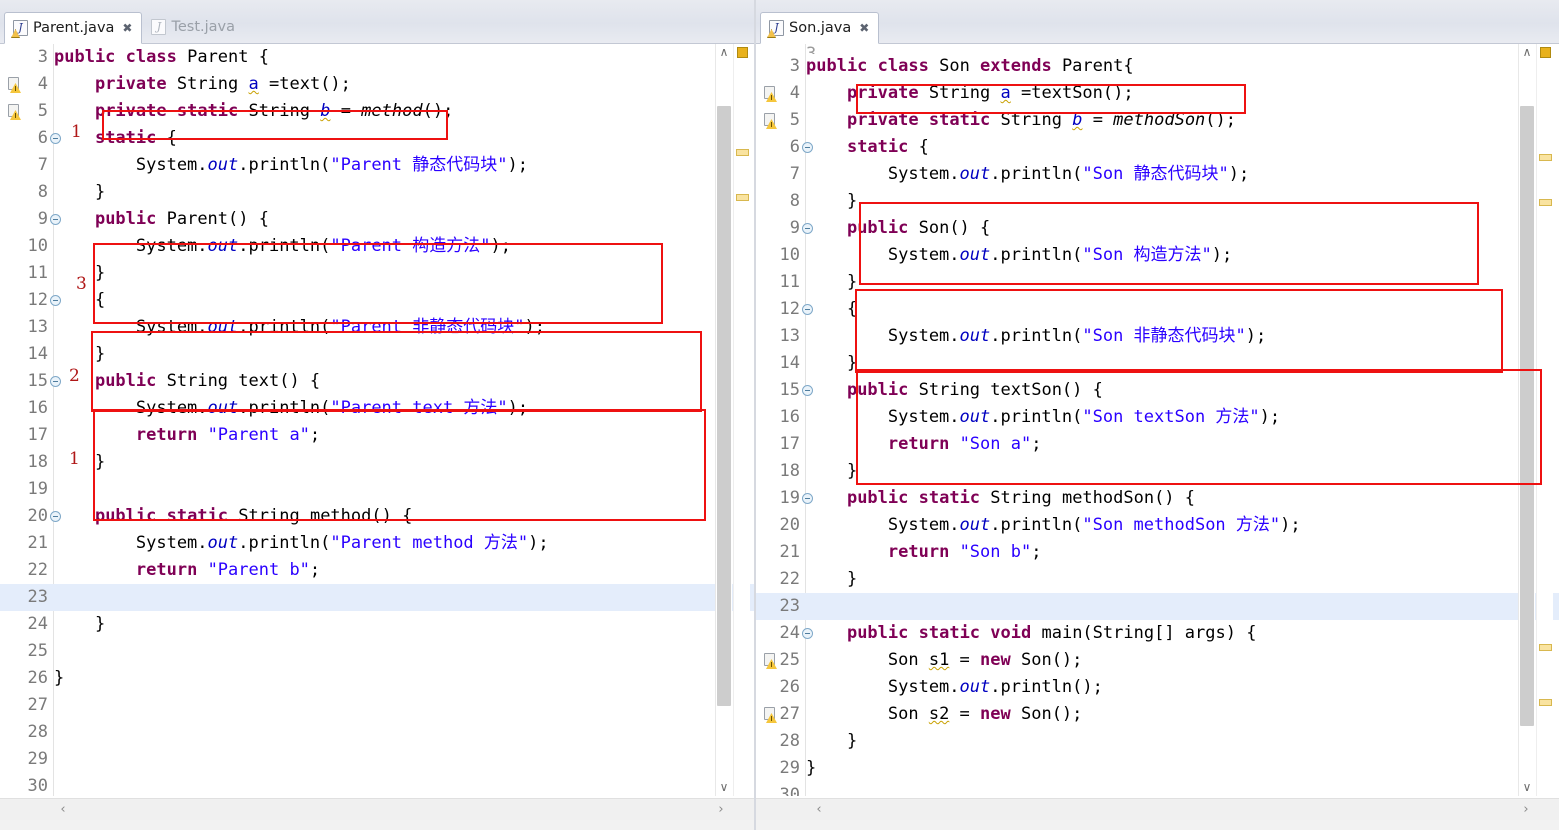 Image resolution: width=1559 pixels, height=830 pixels. Describe the element at coordinates (741, 420) in the screenshot. I see `overview-ruler-left` at that location.